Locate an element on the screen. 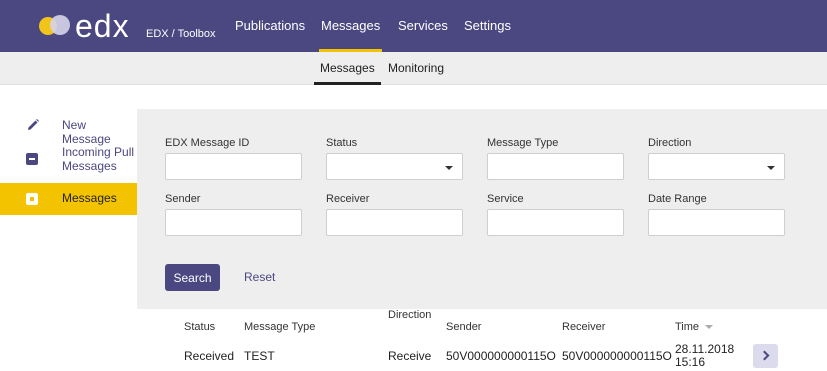 Image resolution: width=827 pixels, height=371 pixels. cell-time: 28.11.2018 15:16 is located at coordinates (704, 356).